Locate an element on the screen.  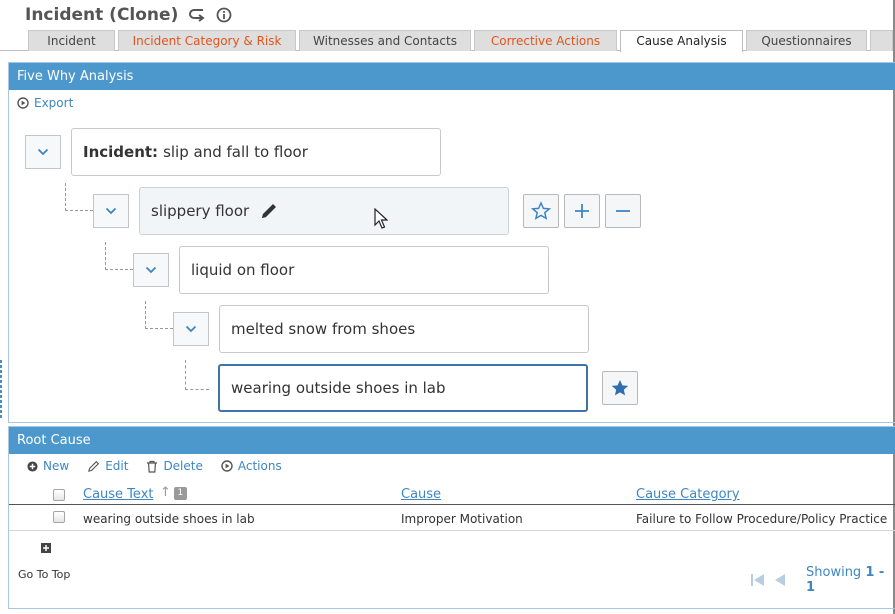
add-why-button is located at coordinates (582, 211).